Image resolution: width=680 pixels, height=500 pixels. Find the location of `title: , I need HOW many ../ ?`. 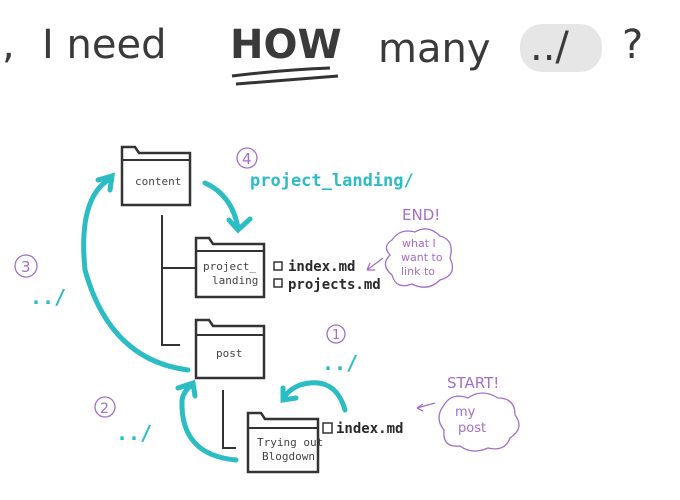

title: , I need HOW many ../ ? is located at coordinates (322, 54).